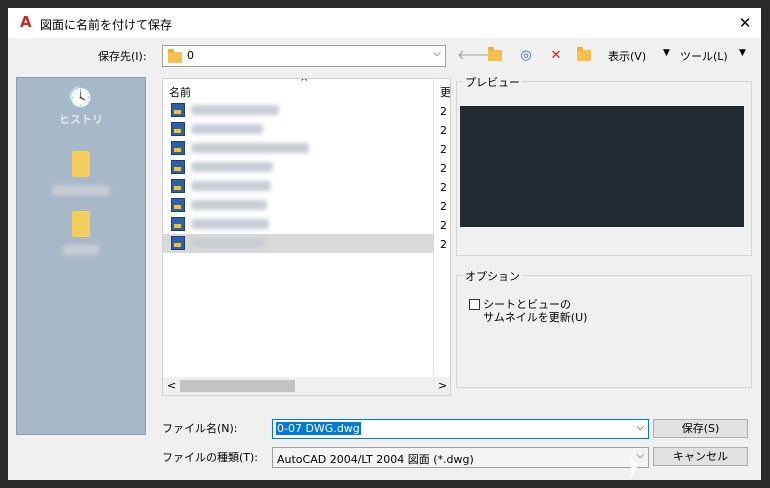 The height and width of the screenshot is (488, 770). Describe the element at coordinates (526, 56) in the screenshot. I see `search-web-icon: ◎` at that location.